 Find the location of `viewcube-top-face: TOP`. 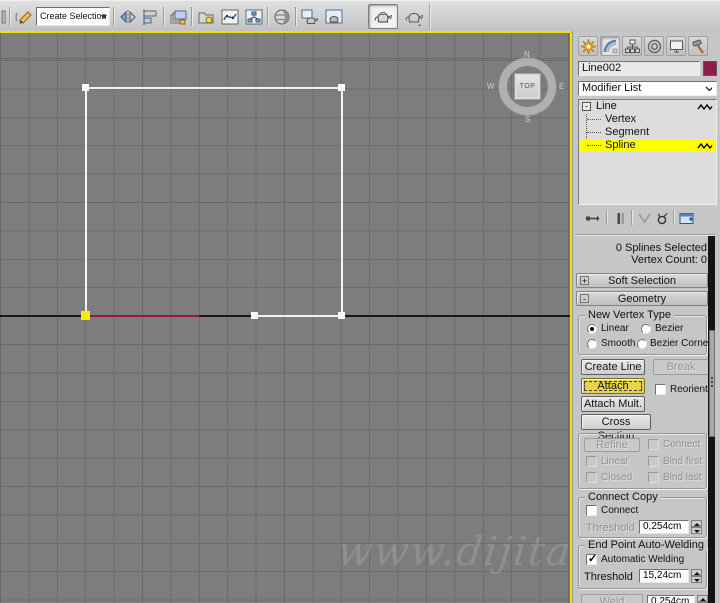

viewcube-top-face: TOP is located at coordinates (527, 86).